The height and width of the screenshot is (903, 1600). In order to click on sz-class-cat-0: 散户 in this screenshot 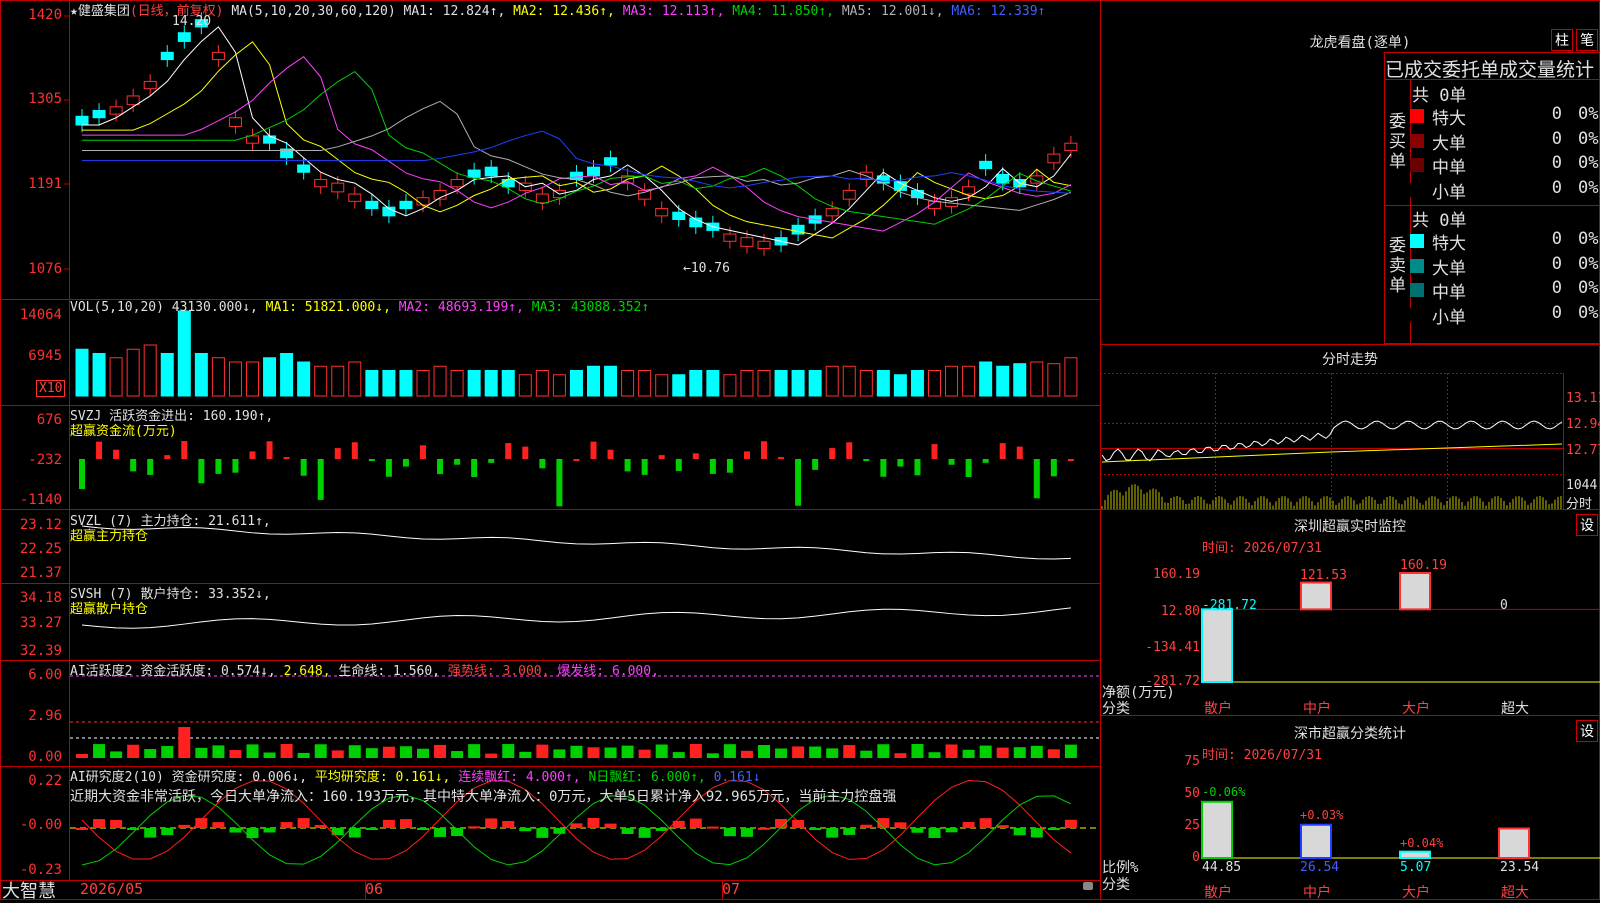, I will do `click(1218, 893)`.